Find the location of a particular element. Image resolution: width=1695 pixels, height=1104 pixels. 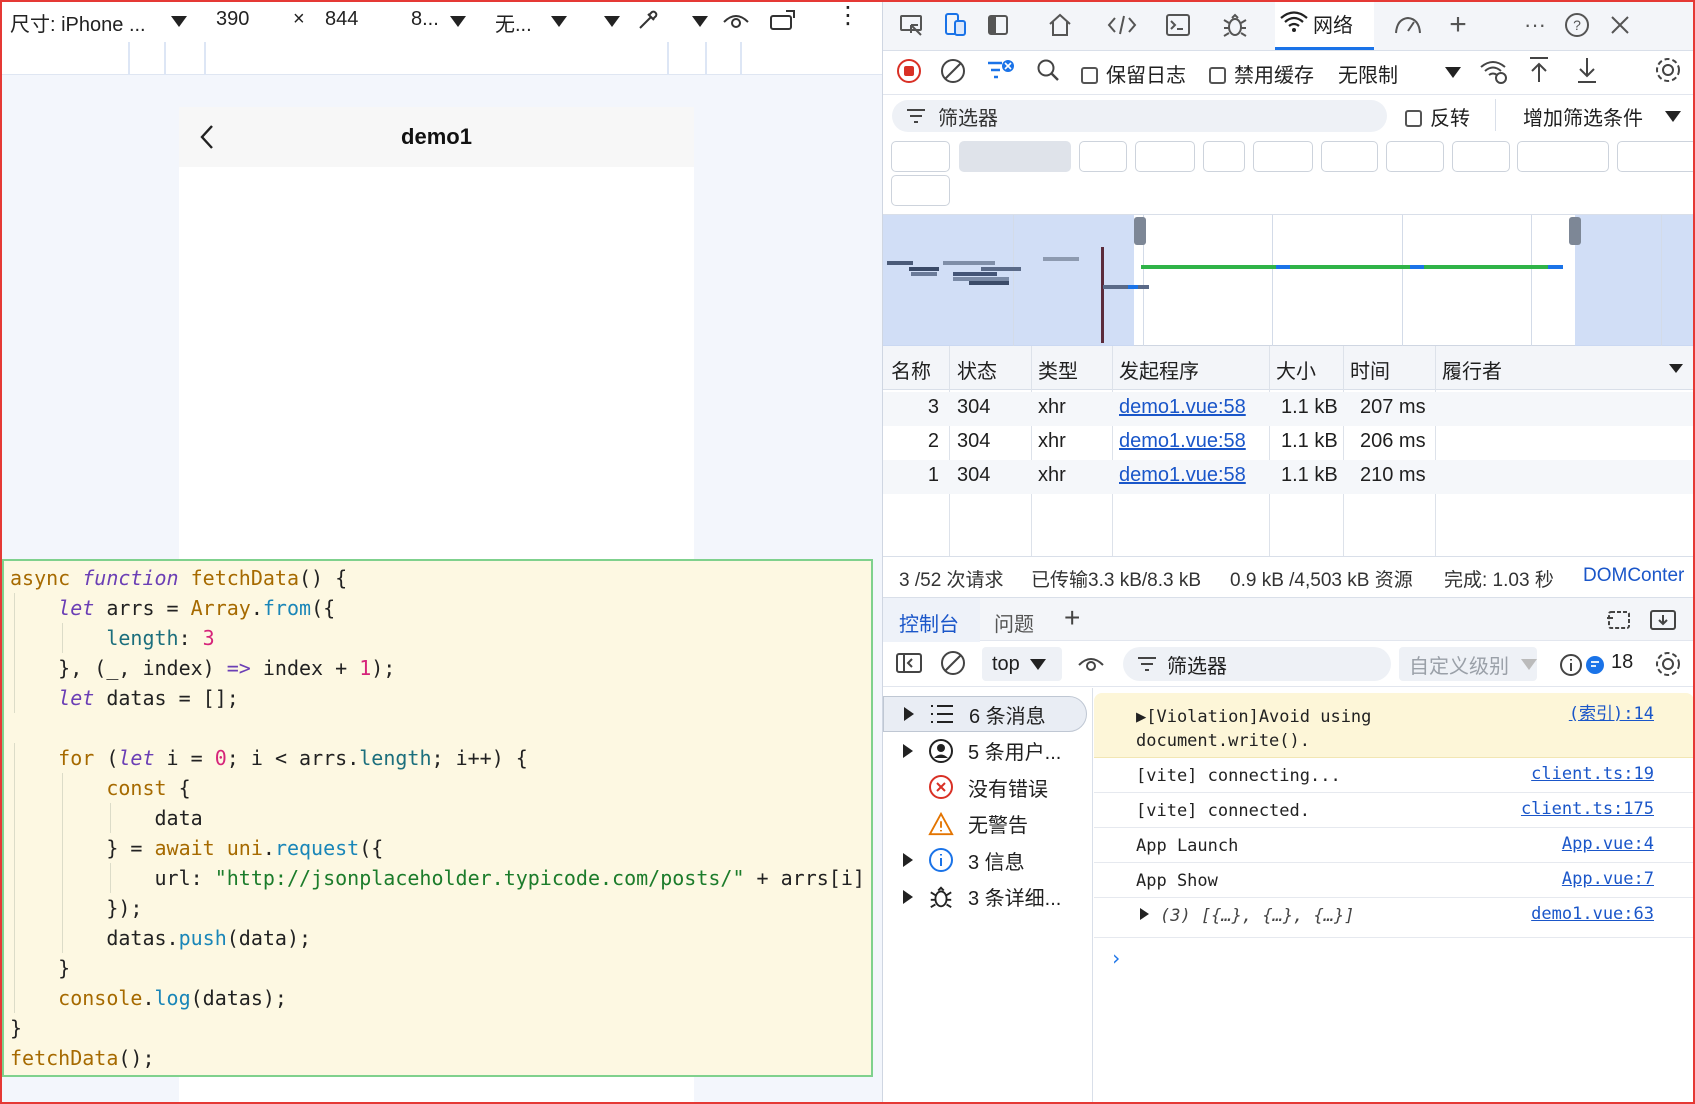

column-header-3: 发起程序 is located at coordinates (1159, 369).